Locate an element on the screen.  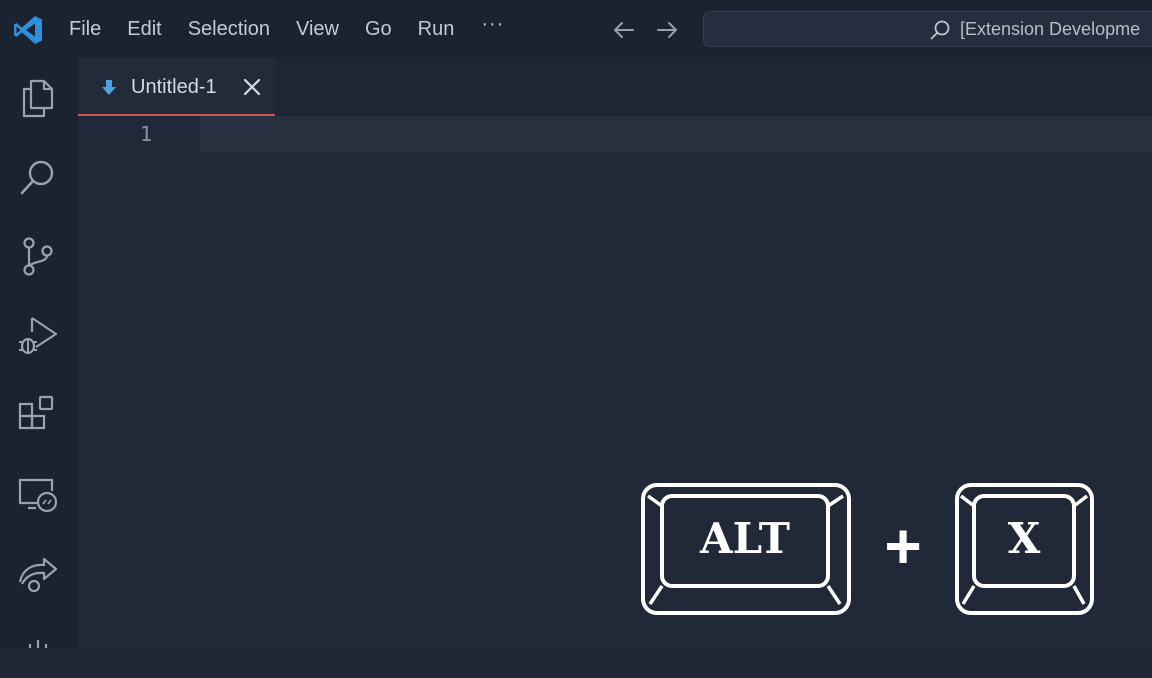
live-share-icon is located at coordinates (38, 576).